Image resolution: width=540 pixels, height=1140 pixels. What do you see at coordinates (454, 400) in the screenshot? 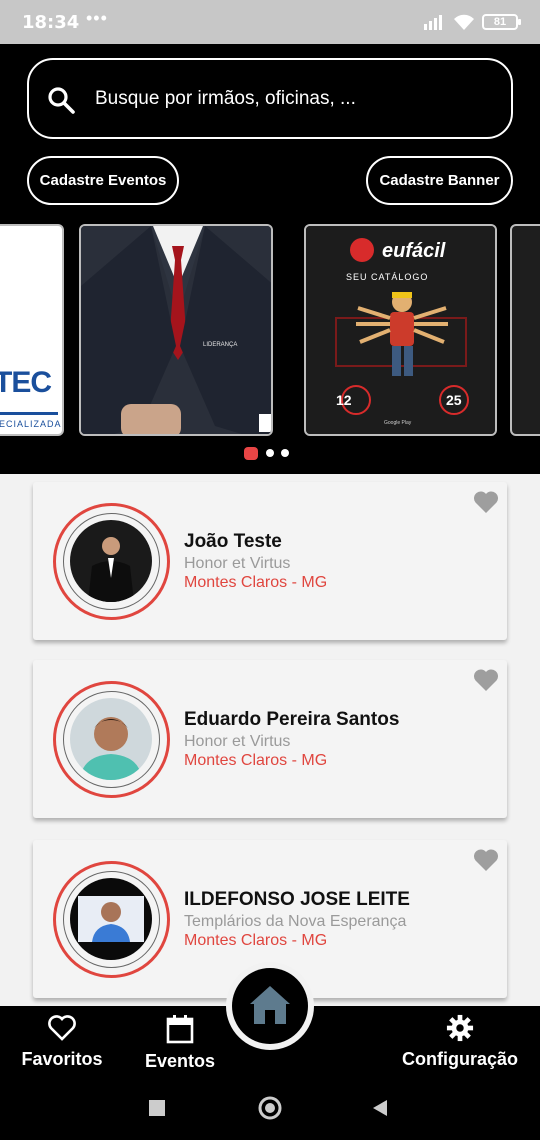
I see `banner-number: 25` at bounding box center [454, 400].